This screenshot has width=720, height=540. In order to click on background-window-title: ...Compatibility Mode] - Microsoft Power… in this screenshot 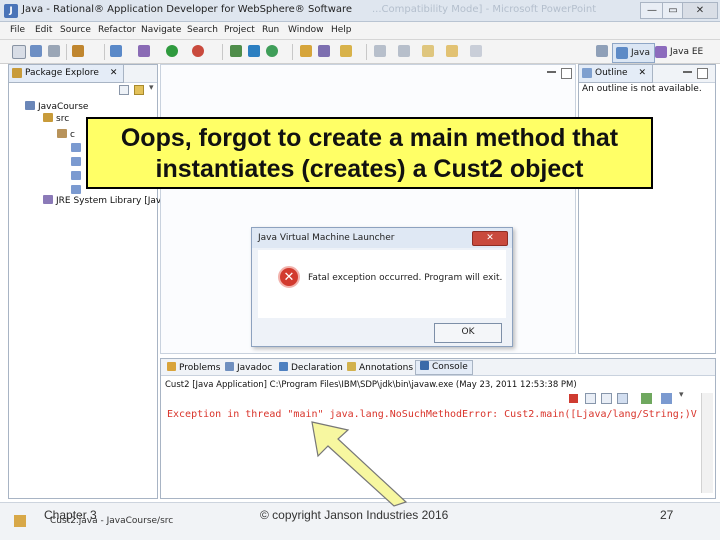, I will do `click(484, 9)`.